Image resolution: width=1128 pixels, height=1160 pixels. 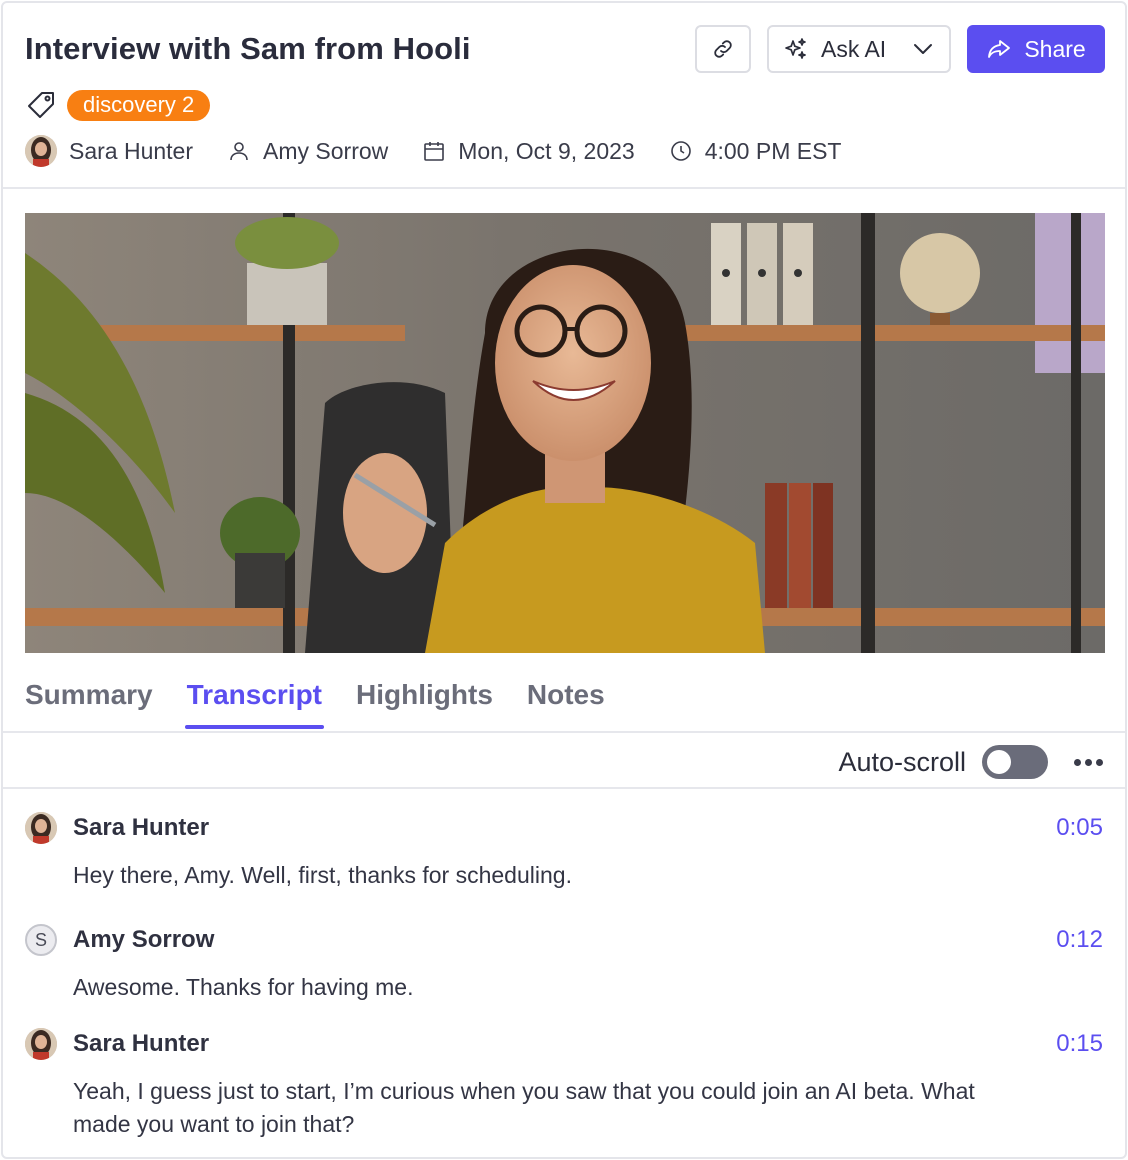 What do you see at coordinates (970, 762) in the screenshot?
I see `autoscroll-controls: Auto-scroll` at bounding box center [970, 762].